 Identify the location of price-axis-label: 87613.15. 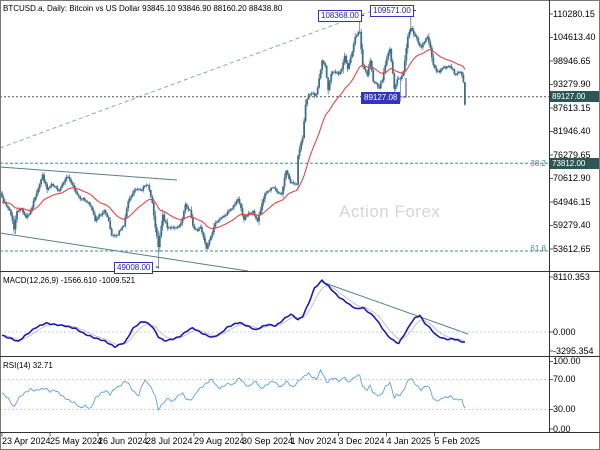
(572, 107).